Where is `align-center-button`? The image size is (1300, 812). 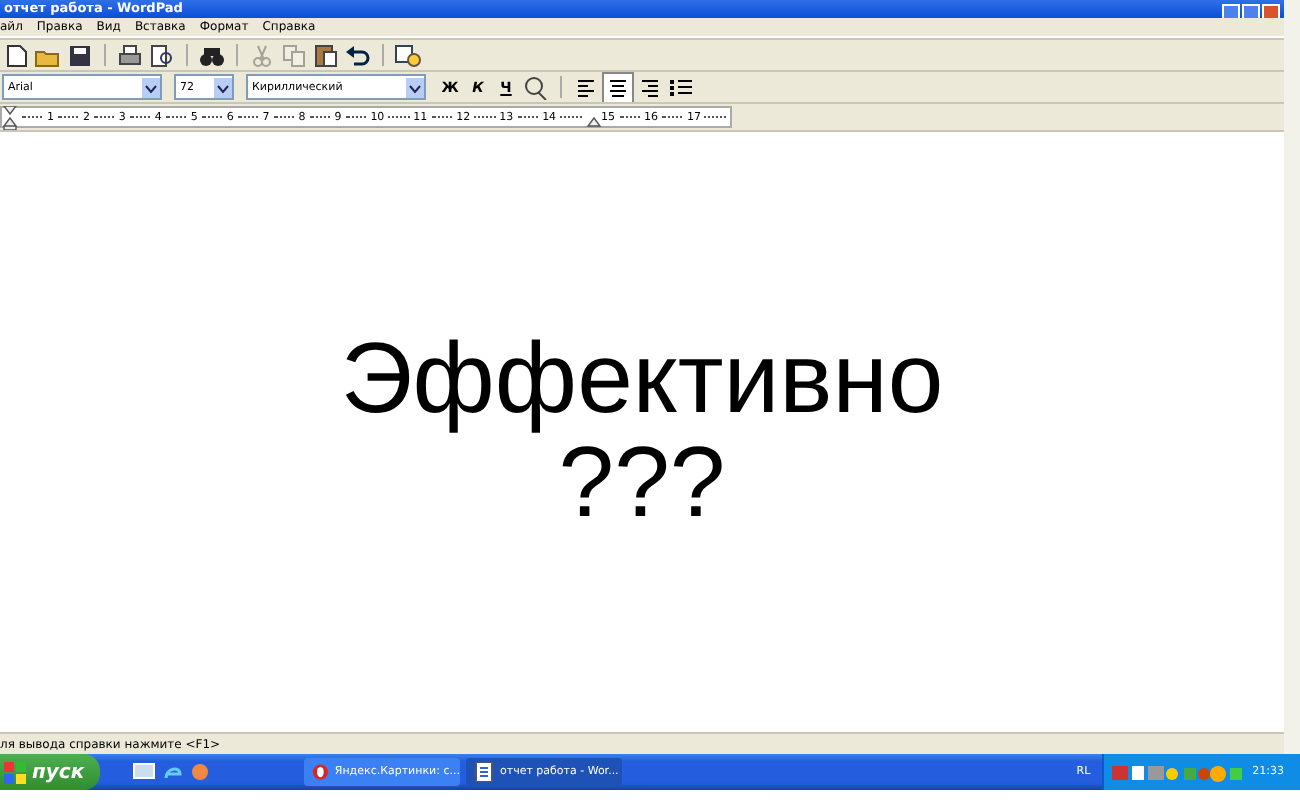
align-center-button is located at coordinates (618, 87).